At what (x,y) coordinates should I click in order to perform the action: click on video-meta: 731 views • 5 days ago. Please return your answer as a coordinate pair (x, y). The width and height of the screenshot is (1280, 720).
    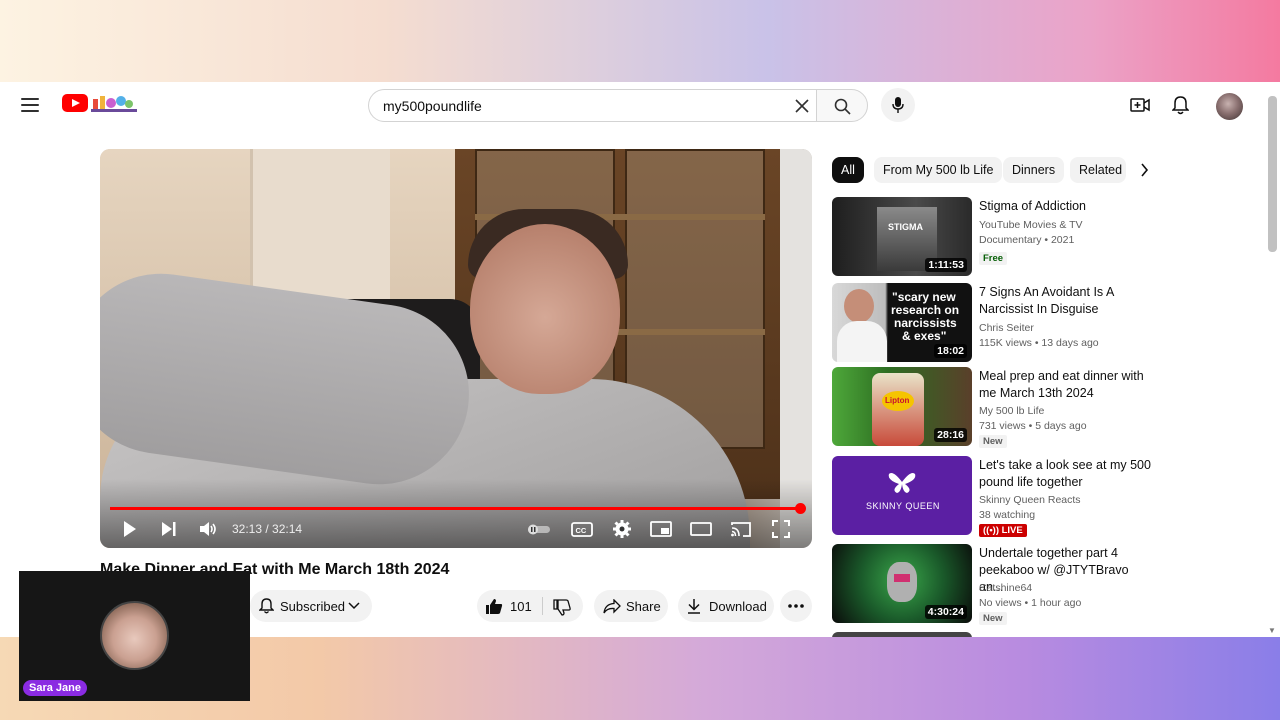
    Looking at the image, I should click on (1033, 426).